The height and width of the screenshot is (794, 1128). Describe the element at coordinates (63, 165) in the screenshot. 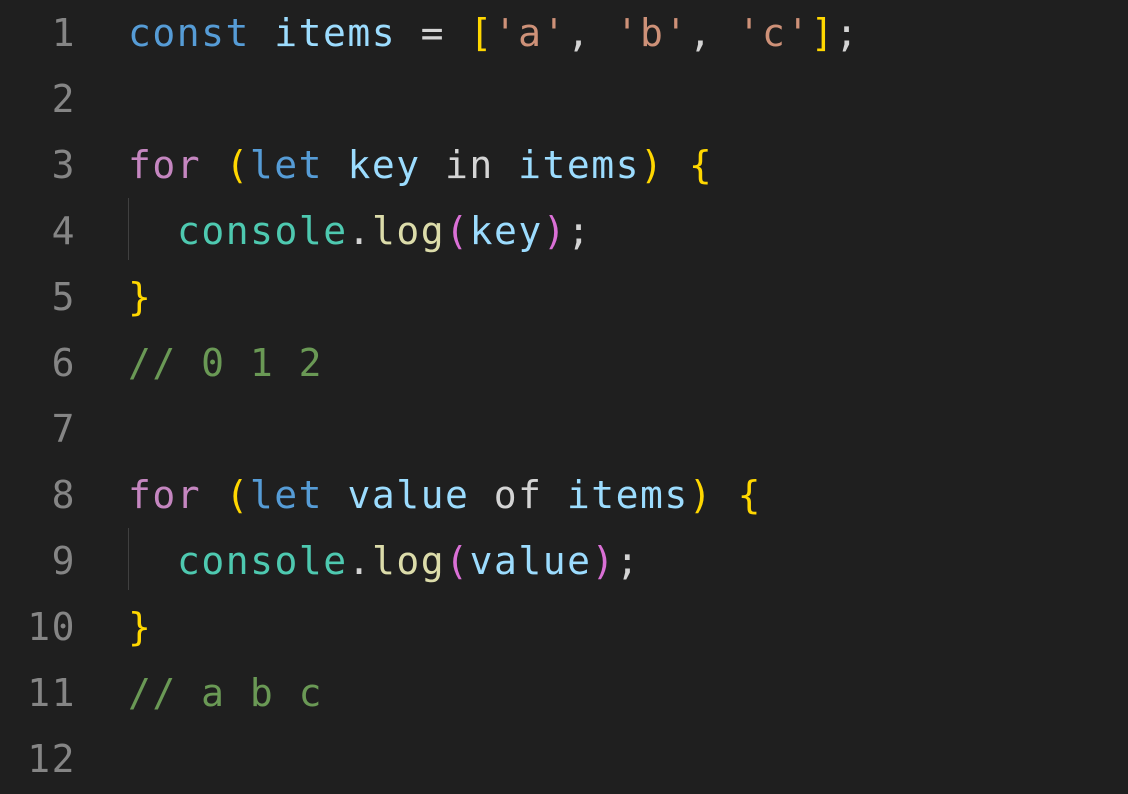

I see `line-number: 3` at that location.